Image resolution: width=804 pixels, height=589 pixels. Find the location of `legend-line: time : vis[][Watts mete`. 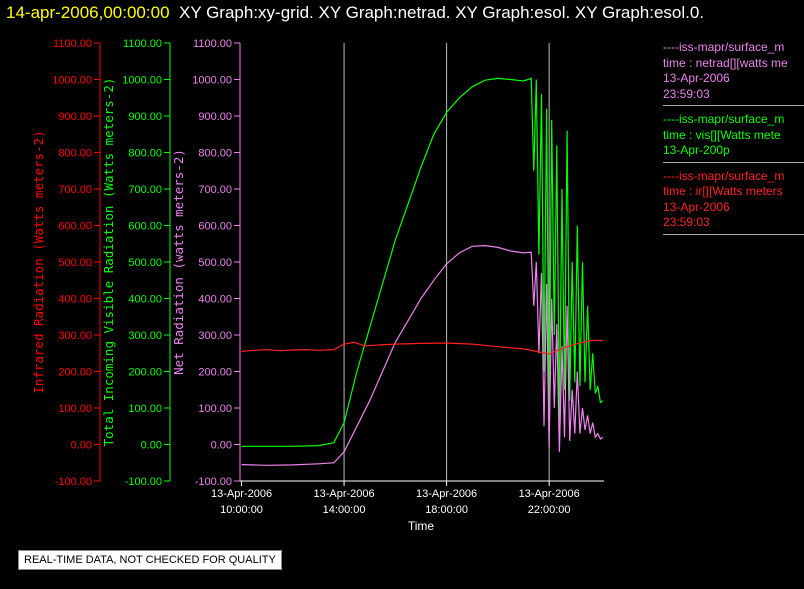

legend-line: time : vis[][Watts mete is located at coordinates (722, 134).